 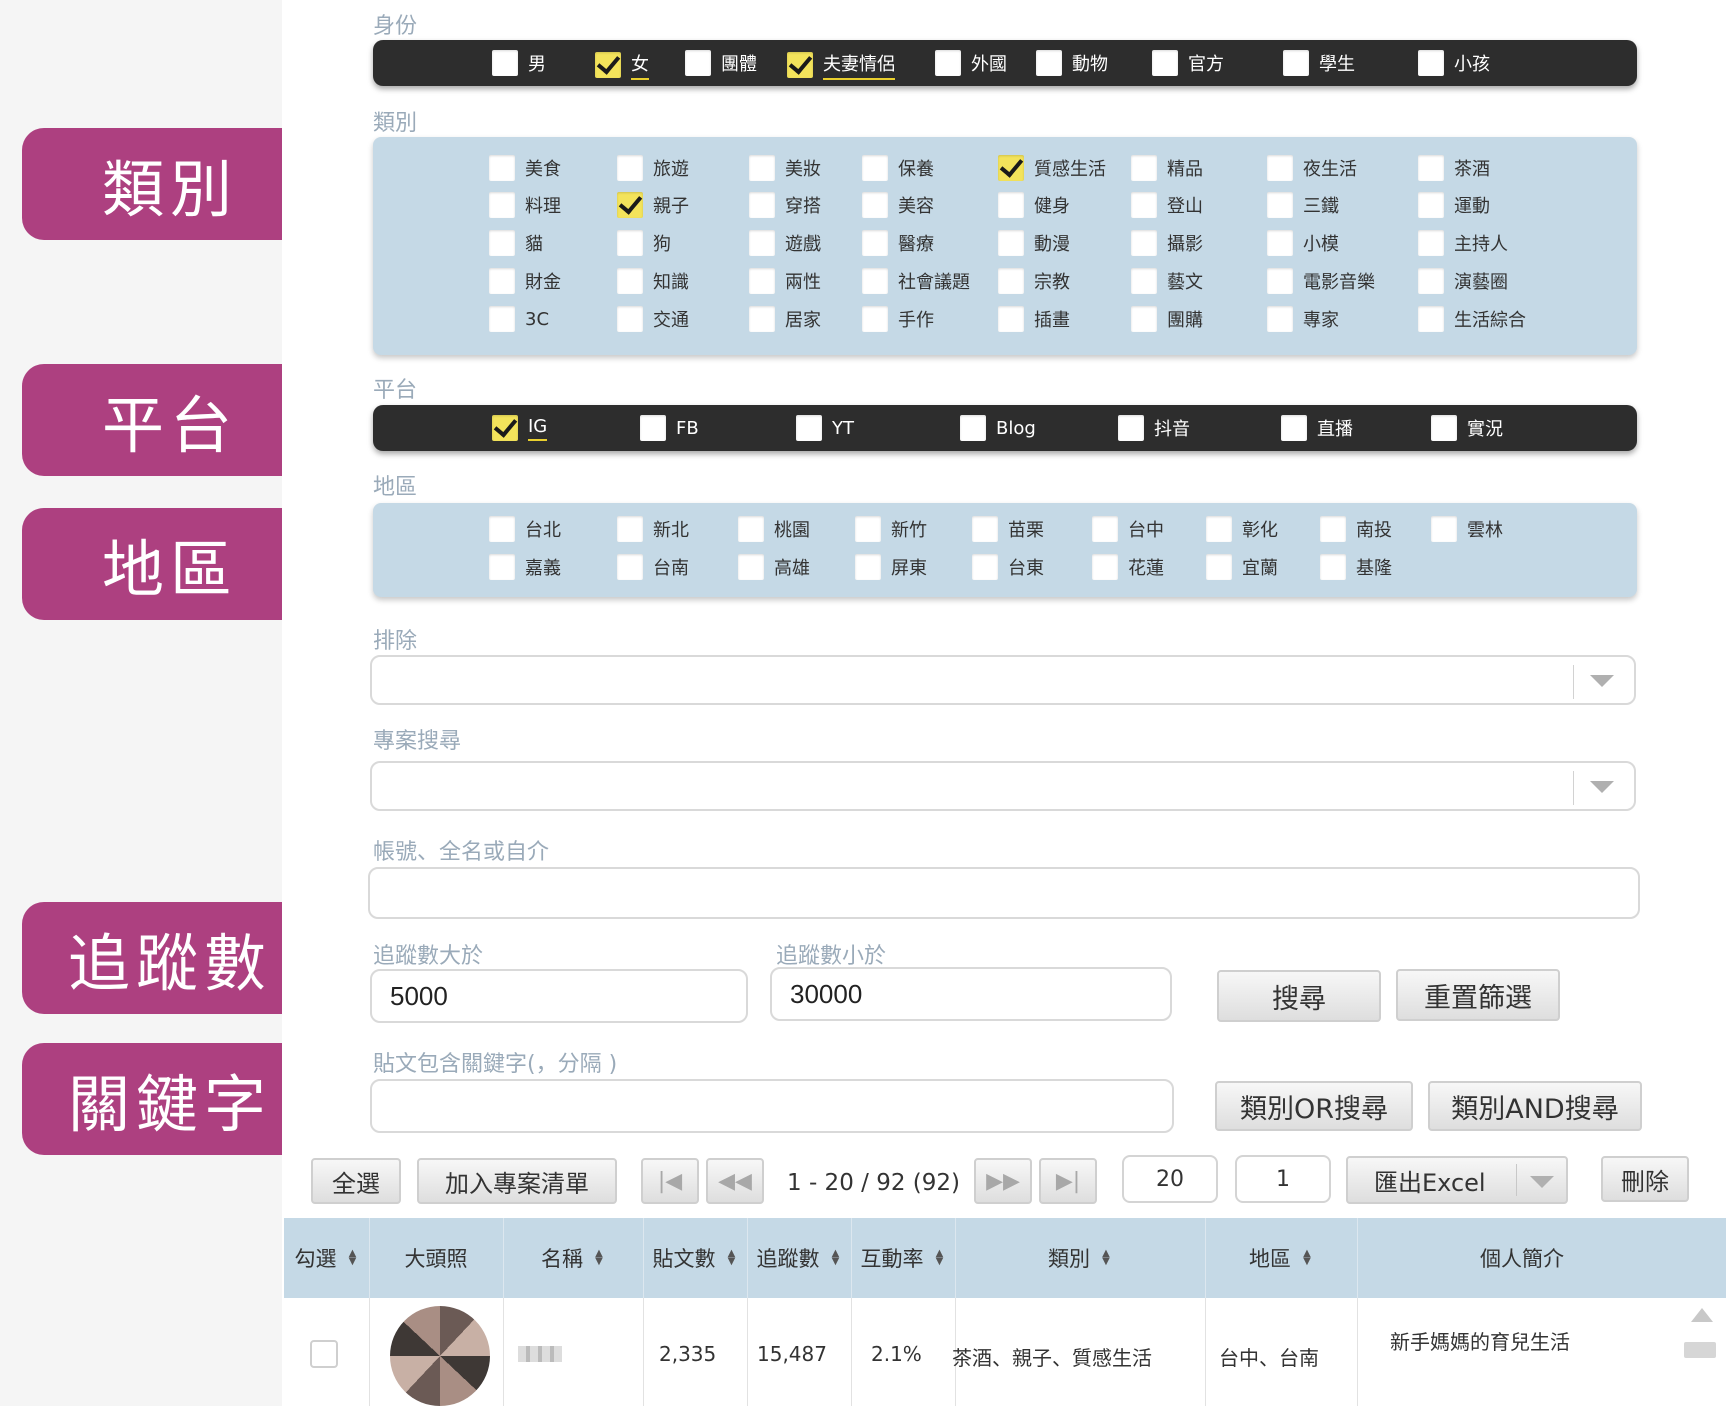 What do you see at coordinates (653, 567) in the screenshot?
I see `region-option-checkbox: 台南` at bounding box center [653, 567].